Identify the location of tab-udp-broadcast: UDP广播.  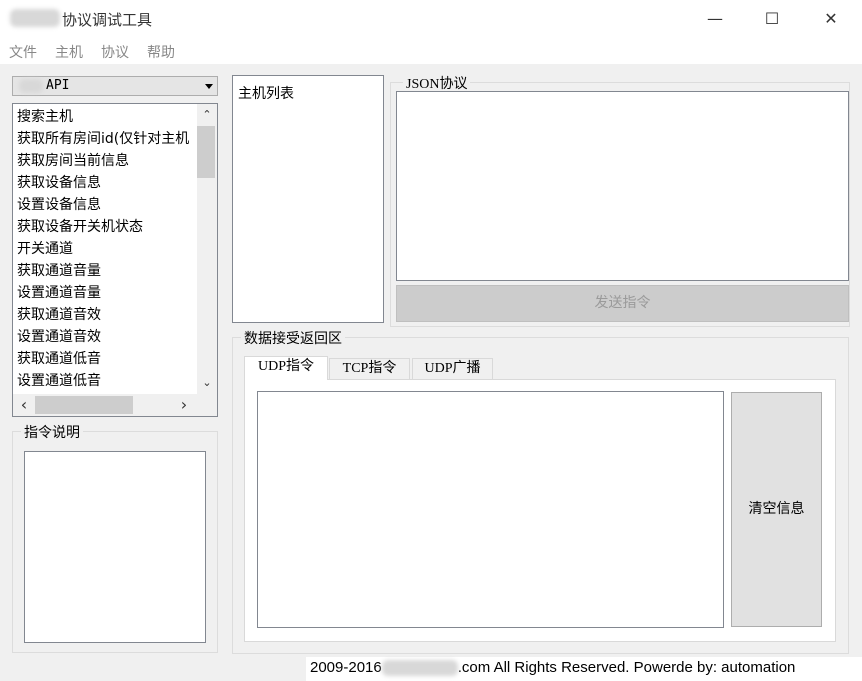
(452, 369).